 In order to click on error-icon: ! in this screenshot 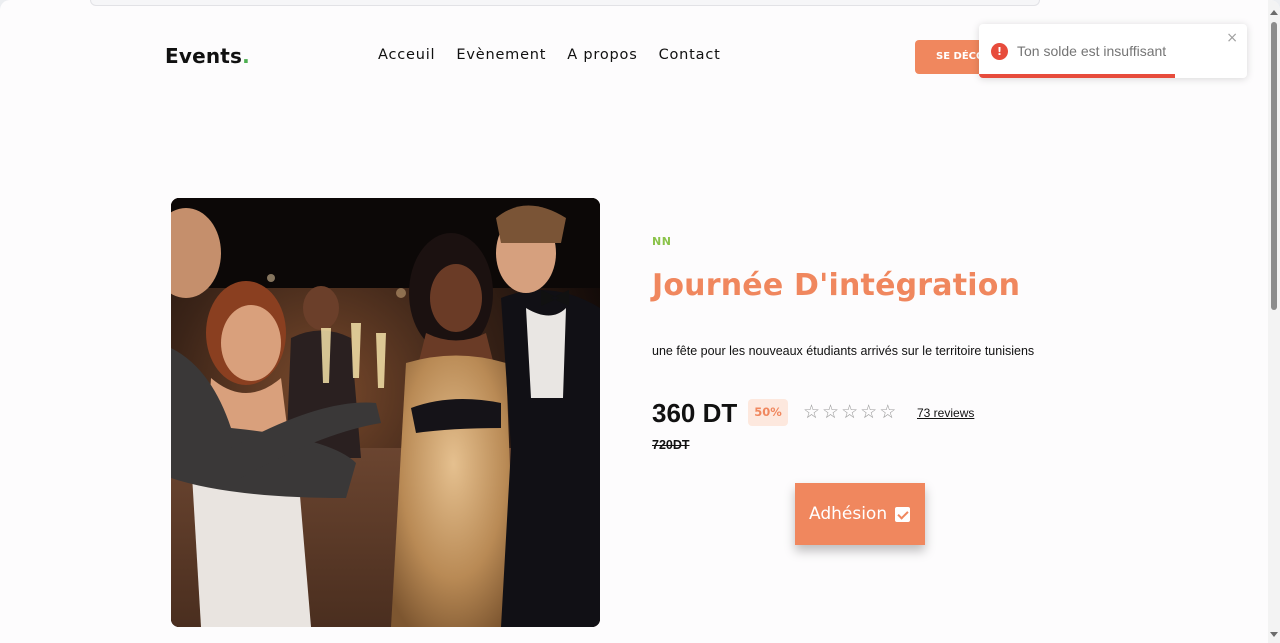, I will do `click(999, 51)`.